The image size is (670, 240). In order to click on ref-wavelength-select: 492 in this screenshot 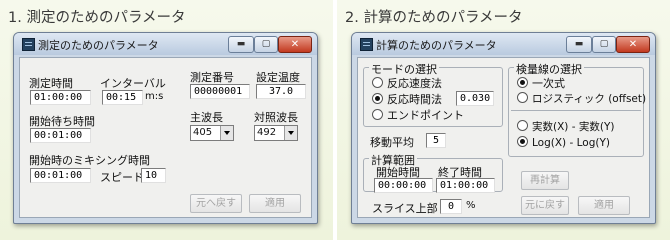, I will do `click(276, 133)`.